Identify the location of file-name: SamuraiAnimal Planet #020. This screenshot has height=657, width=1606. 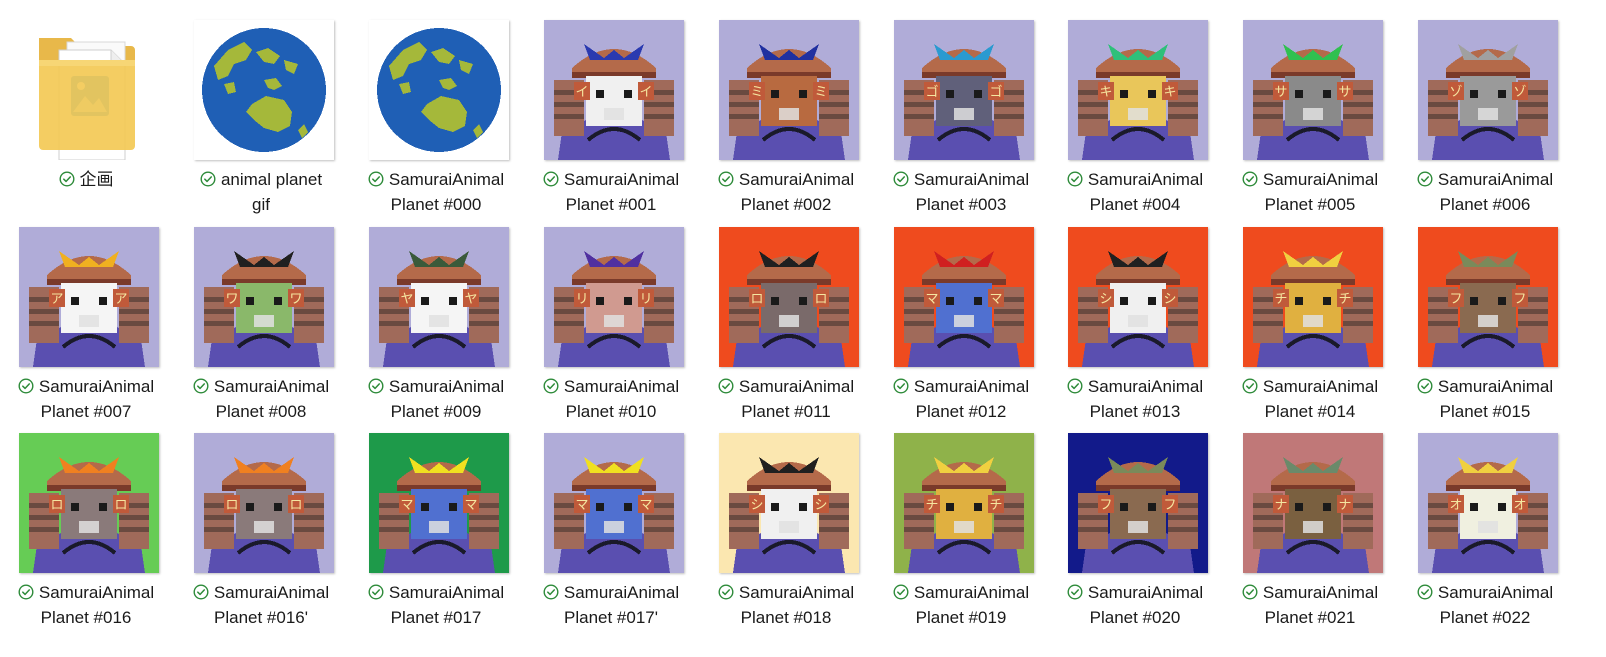
(1135, 605).